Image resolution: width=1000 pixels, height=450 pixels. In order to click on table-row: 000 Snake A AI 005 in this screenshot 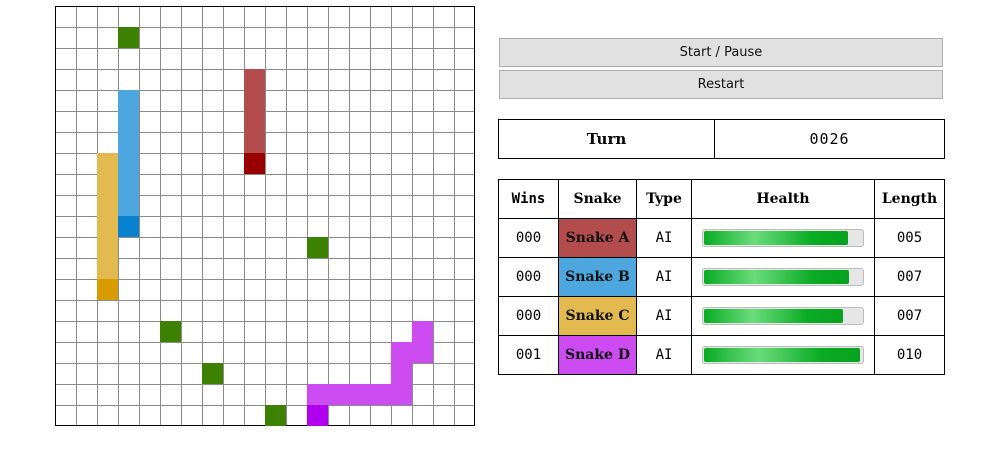, I will do `click(721, 238)`.